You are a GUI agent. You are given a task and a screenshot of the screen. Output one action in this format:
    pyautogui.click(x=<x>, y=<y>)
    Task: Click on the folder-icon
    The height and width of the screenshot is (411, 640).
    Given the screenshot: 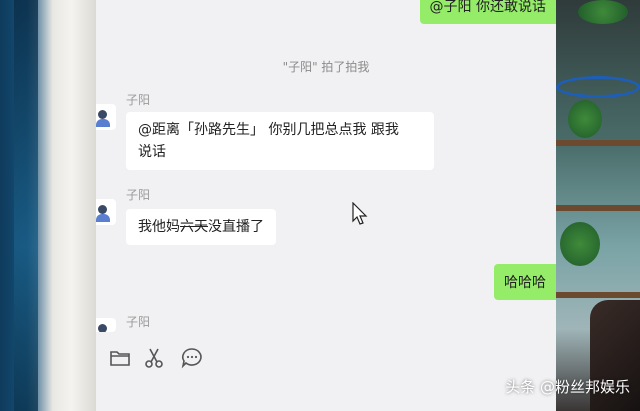 What is the action you would take?
    pyautogui.click(x=120, y=358)
    